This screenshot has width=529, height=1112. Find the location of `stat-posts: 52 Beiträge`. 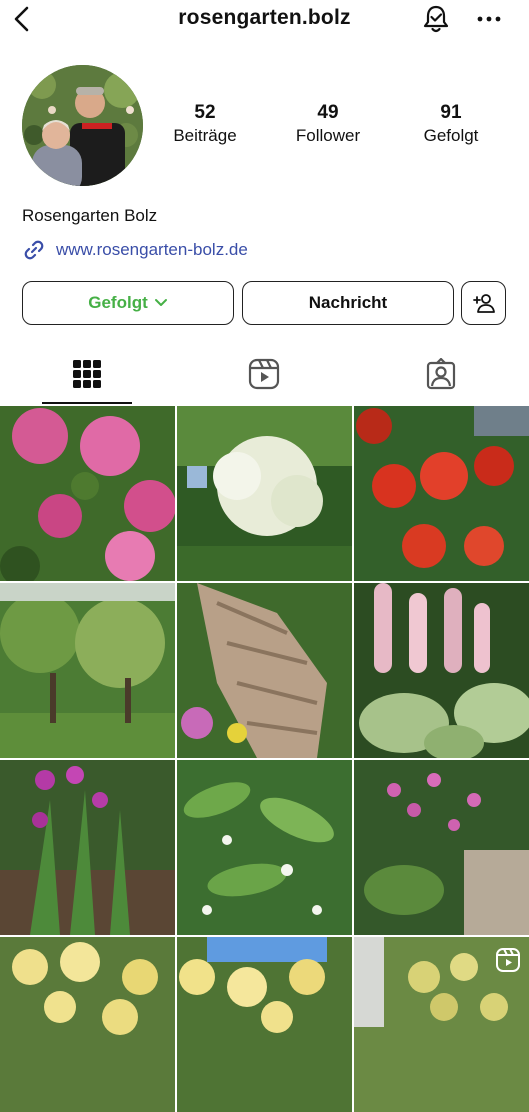

stat-posts: 52 Beiträge is located at coordinates (205, 124).